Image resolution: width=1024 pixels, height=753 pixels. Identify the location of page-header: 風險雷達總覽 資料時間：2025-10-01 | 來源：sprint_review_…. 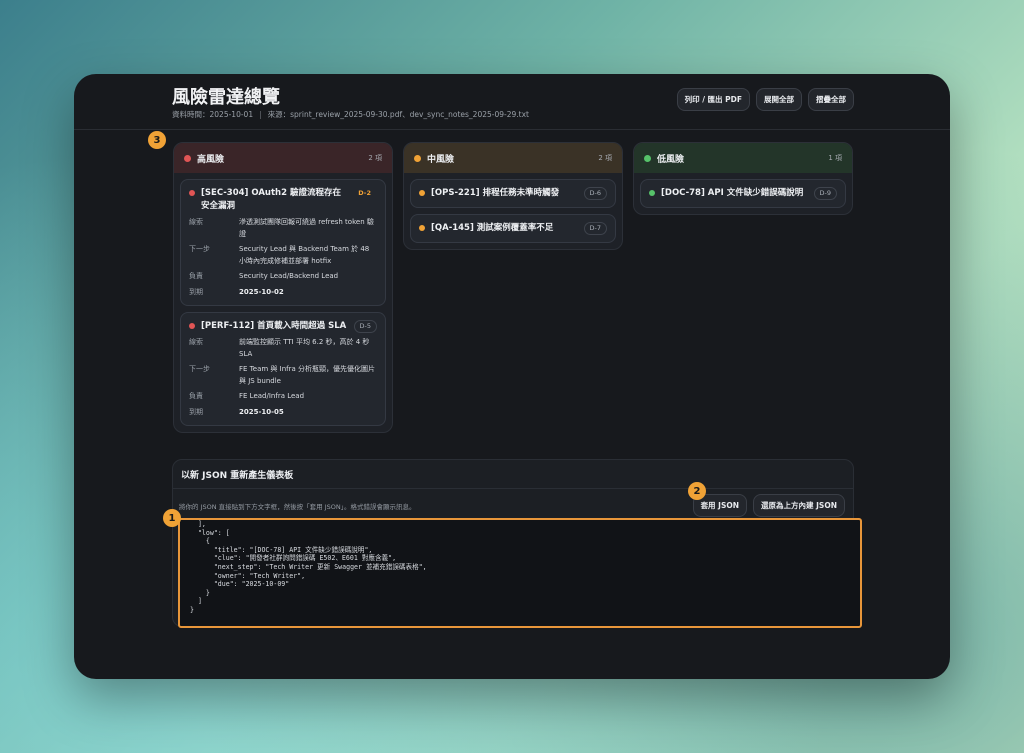
(512, 102).